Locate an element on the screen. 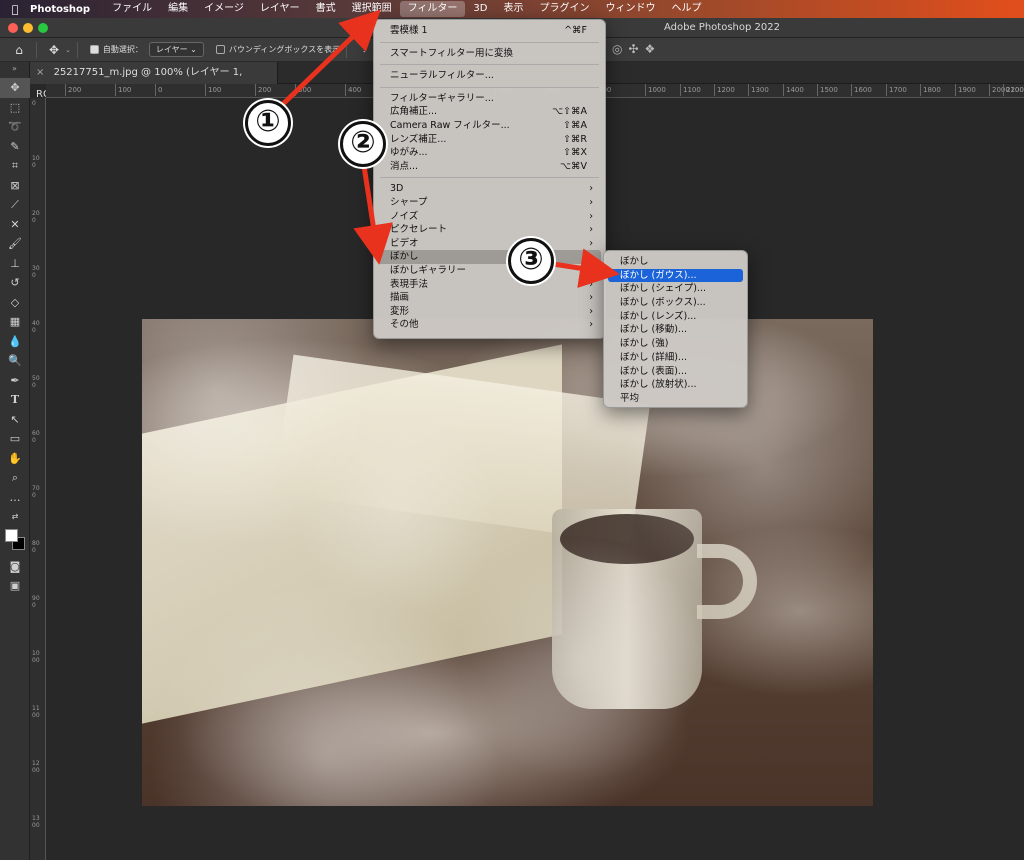 The image size is (1024, 860). home-icon: ⌂ is located at coordinates (19, 50).